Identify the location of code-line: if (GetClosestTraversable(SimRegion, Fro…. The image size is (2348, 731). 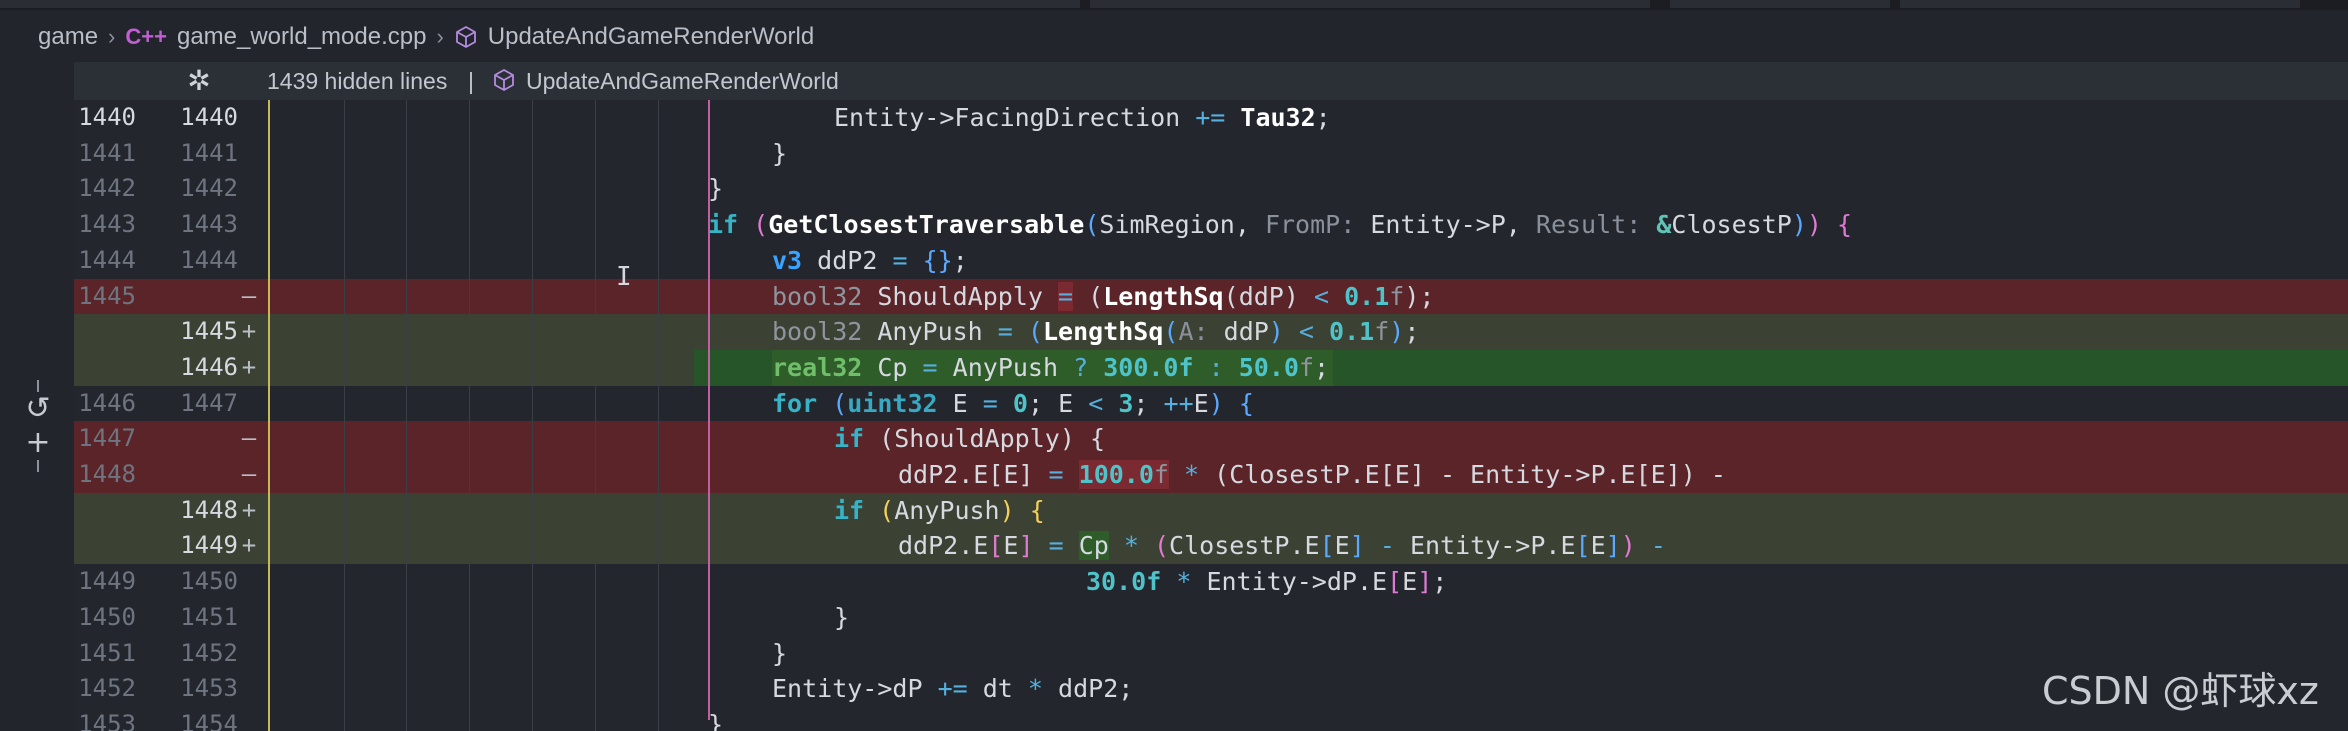
(1280, 225).